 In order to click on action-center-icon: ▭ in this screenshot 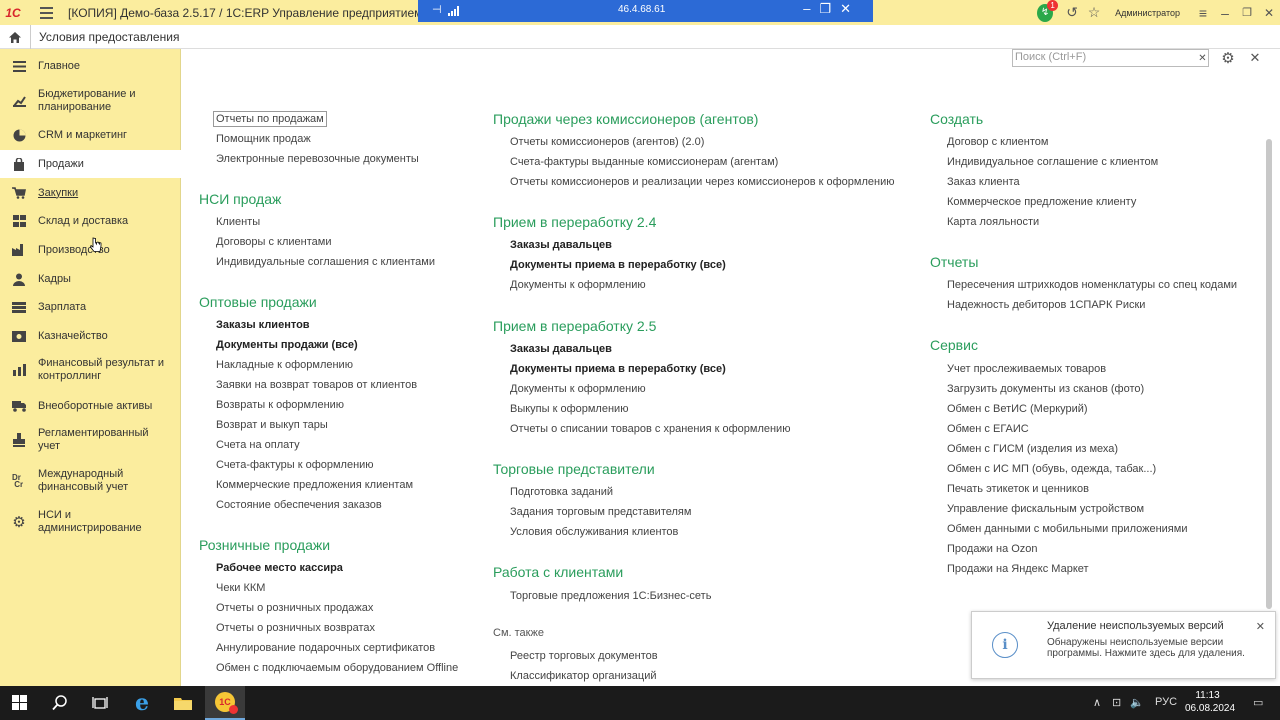, I will do `click(1258, 702)`.